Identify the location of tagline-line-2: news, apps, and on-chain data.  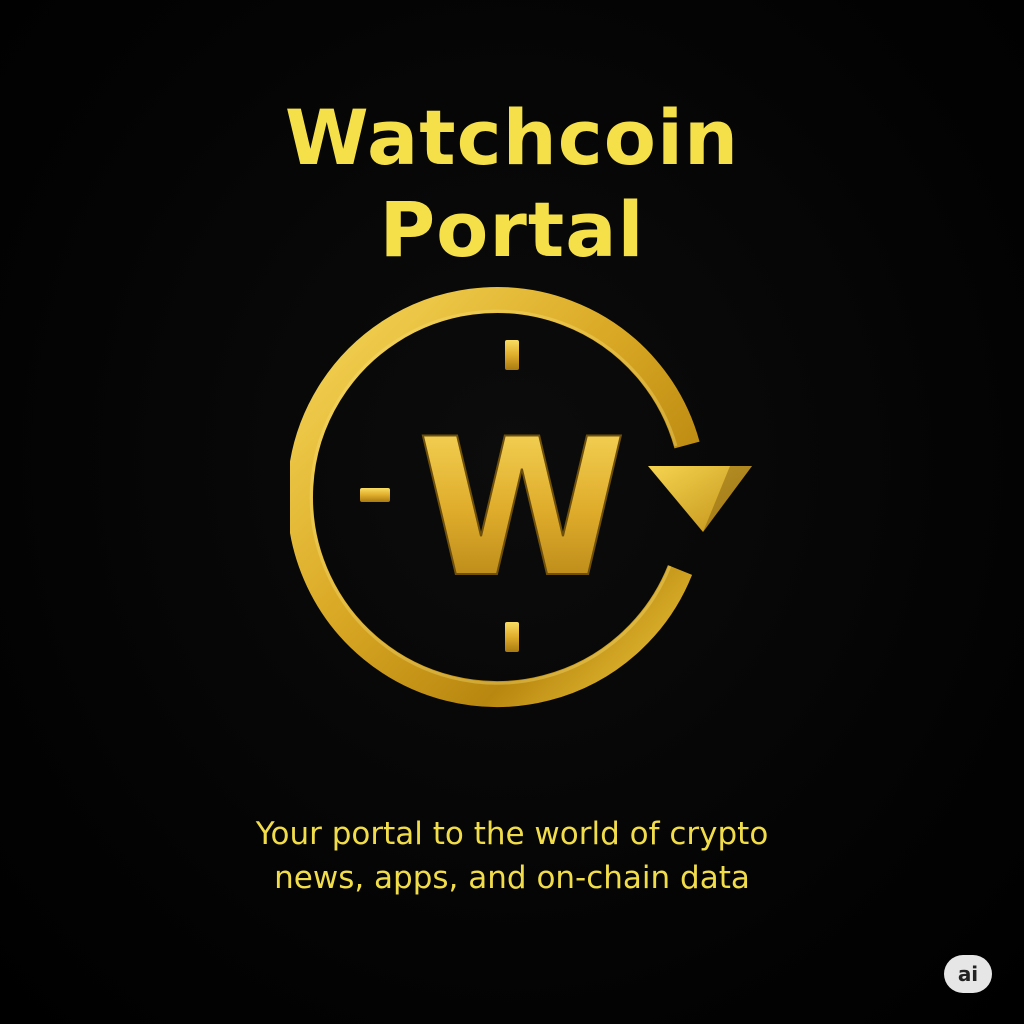
(512, 878).